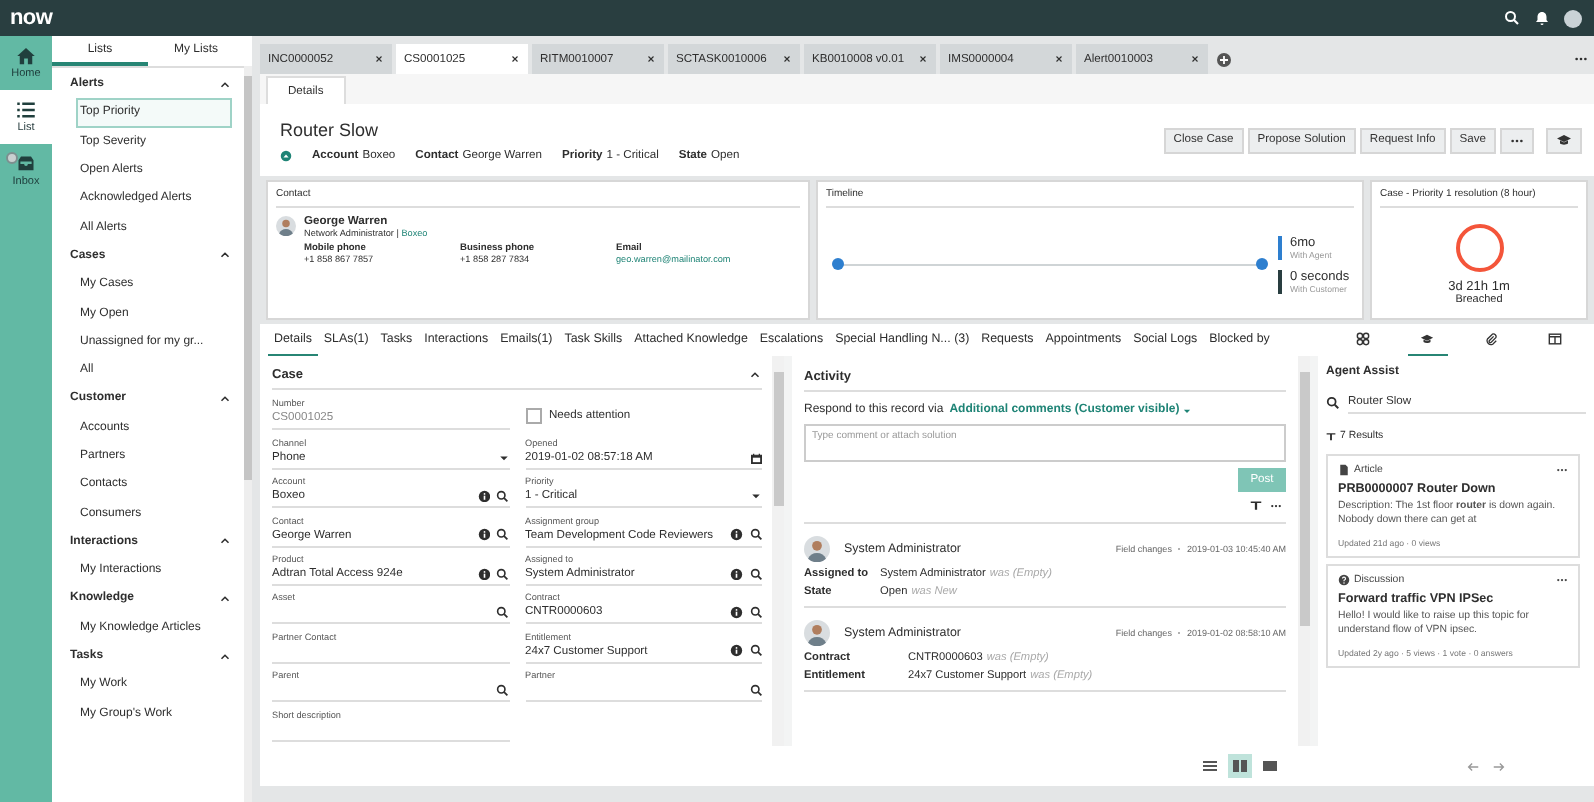 Image resolution: width=1594 pixels, height=802 pixels. Describe the element at coordinates (1224, 60) in the screenshot. I see `add-icon` at that location.